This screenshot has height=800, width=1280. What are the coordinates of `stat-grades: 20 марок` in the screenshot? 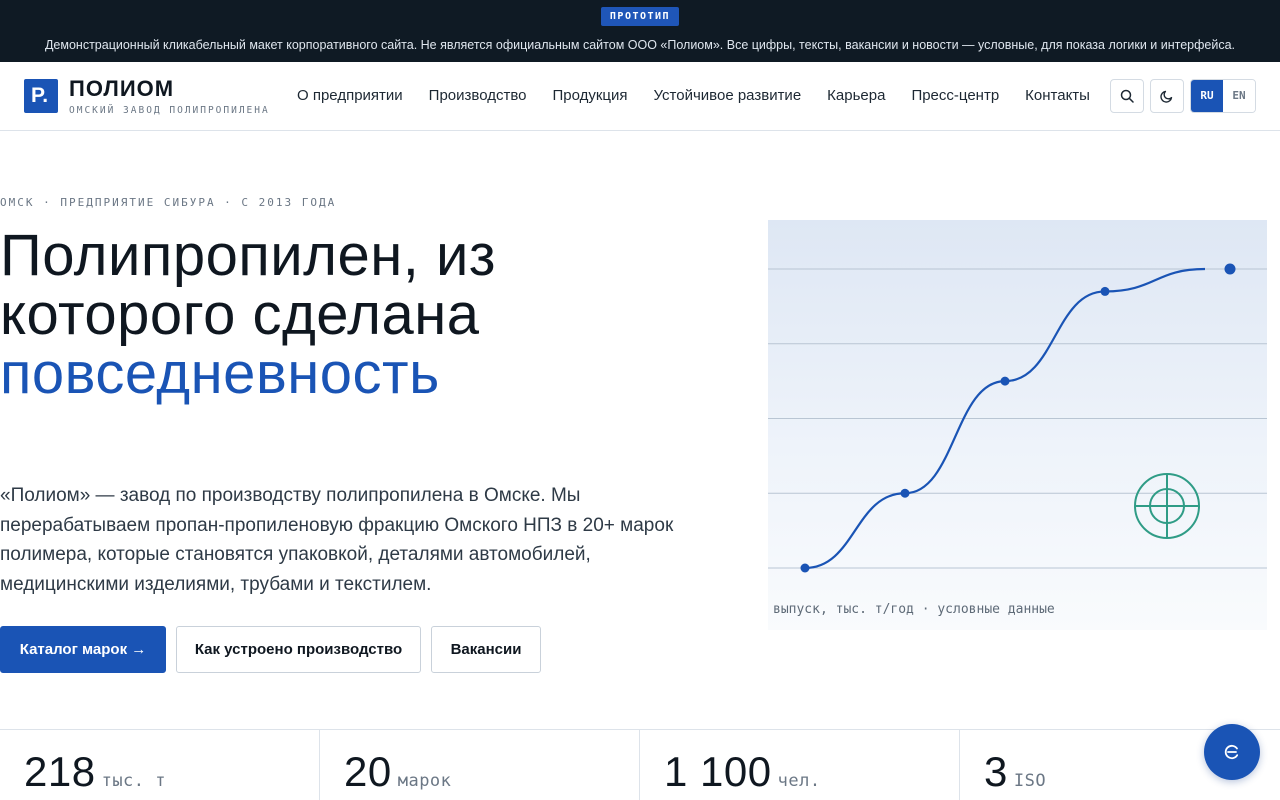 It's located at (480, 765).